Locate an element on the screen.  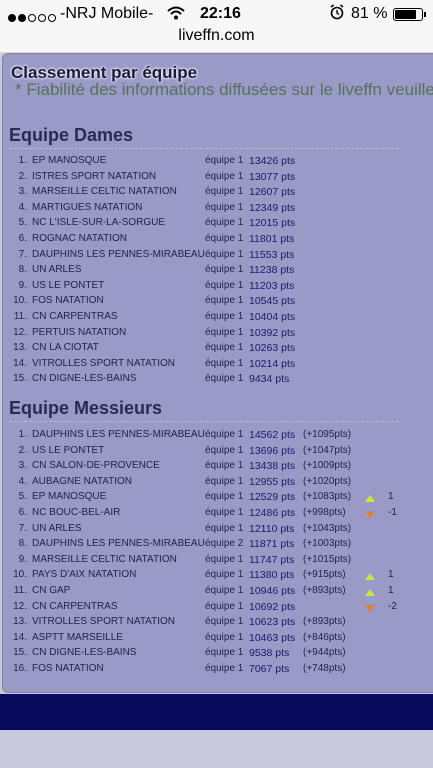
points-gap: (+1047pts) is located at coordinates (327, 450).